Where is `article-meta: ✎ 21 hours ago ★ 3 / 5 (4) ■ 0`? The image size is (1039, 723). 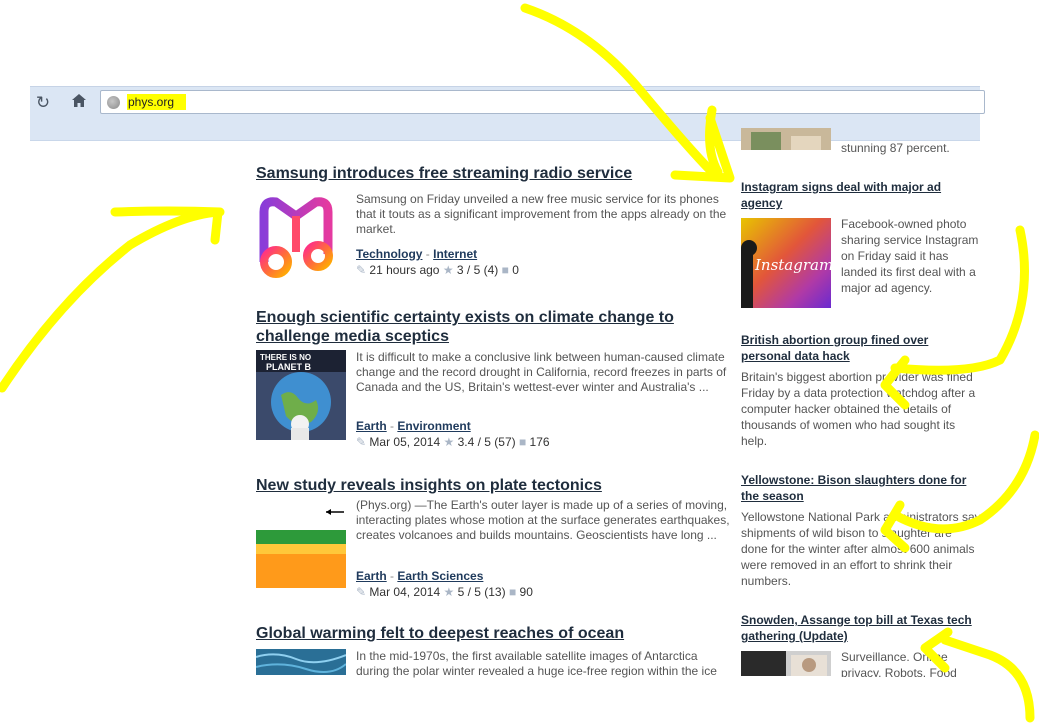
article-meta: ✎ 21 hours ago ★ 3 / 5 (4) ■ 0 is located at coordinates (437, 270).